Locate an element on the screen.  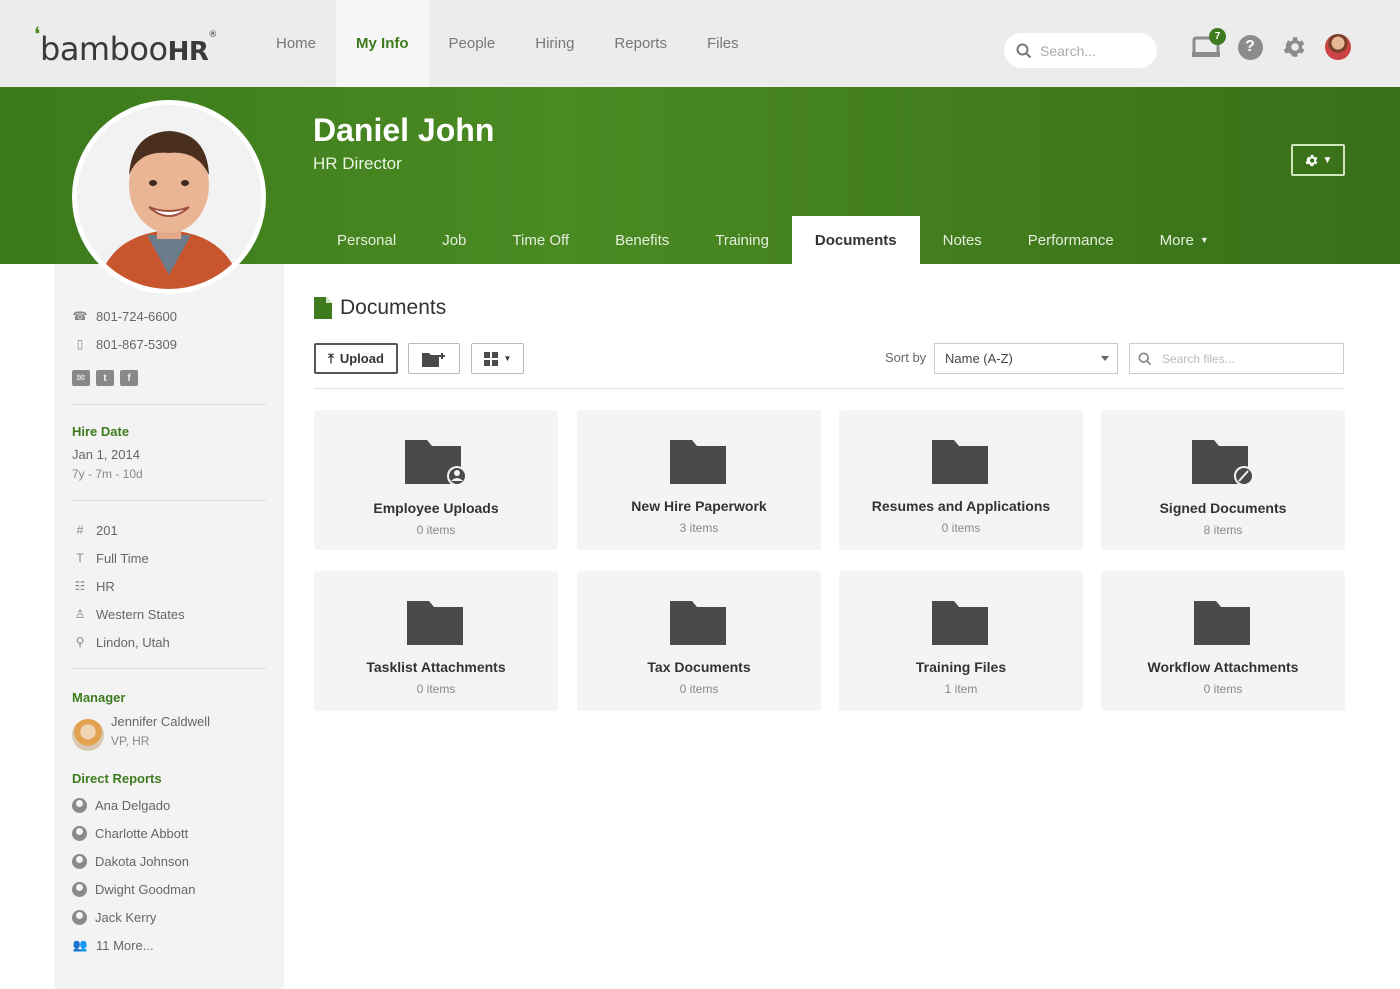
global-search is located at coordinates (1080, 50).